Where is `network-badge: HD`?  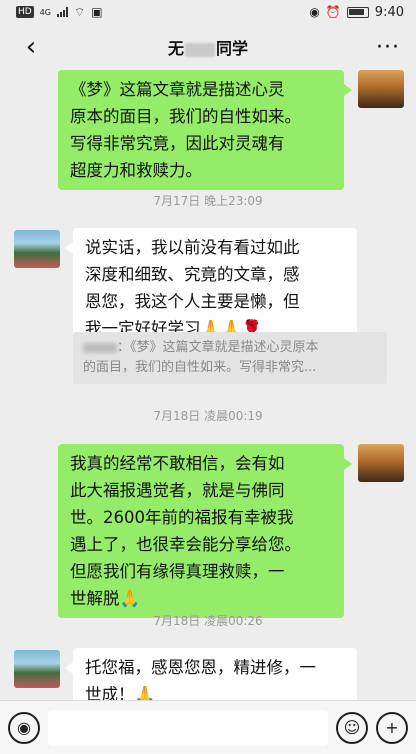 network-badge: HD is located at coordinates (25, 12).